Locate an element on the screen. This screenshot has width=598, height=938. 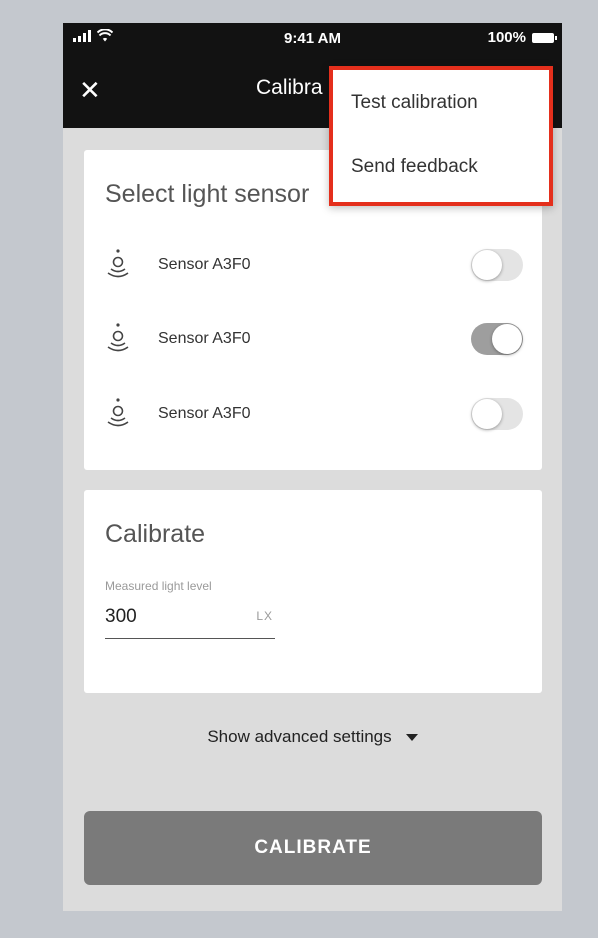
battery-percent: 100% is located at coordinates (506, 37).